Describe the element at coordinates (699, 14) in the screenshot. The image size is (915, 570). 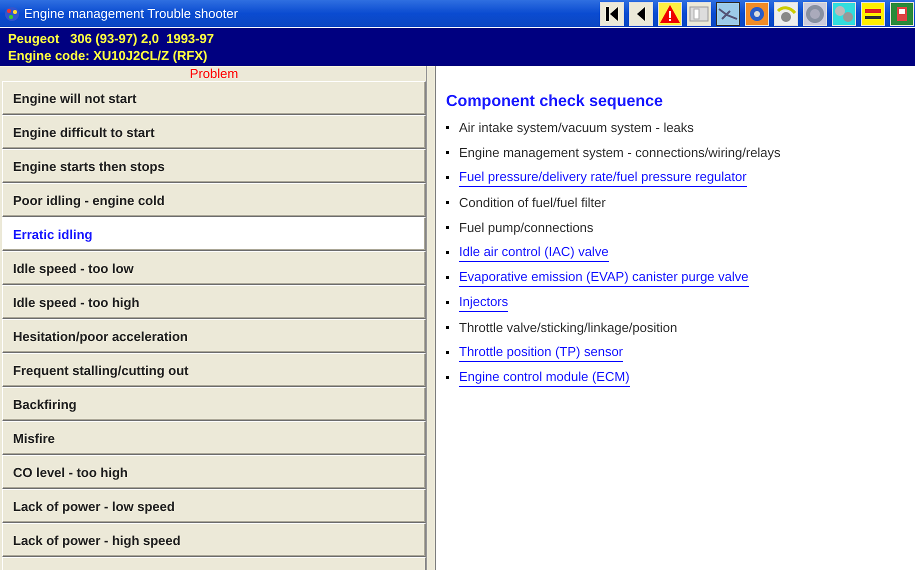
I see `window-icon` at that location.